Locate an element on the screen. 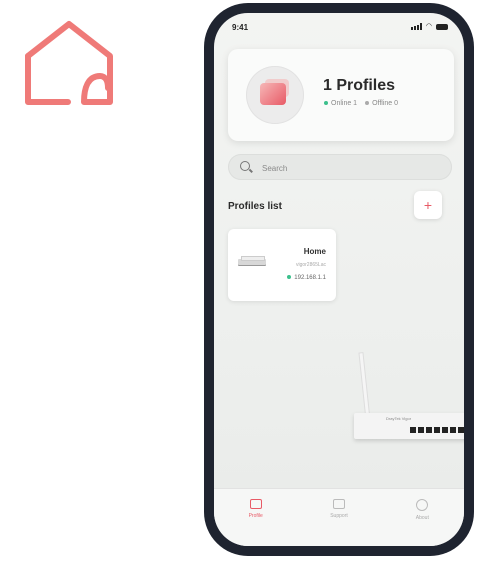 This screenshot has width=478, height=562. search-icon is located at coordinates (245, 166).